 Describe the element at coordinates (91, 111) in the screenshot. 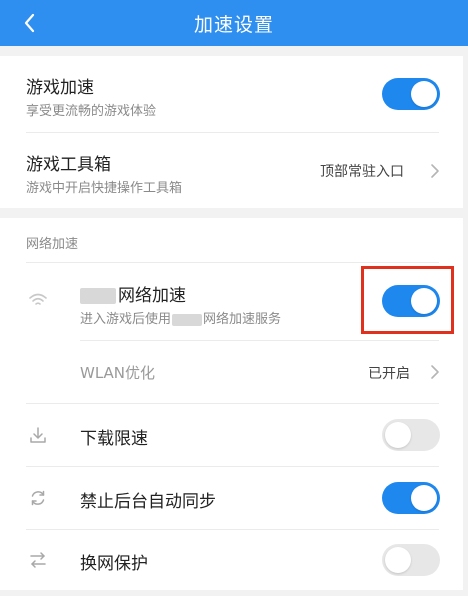

I see `game-accel-subtitle: 享受更流畅的游戏体验` at that location.